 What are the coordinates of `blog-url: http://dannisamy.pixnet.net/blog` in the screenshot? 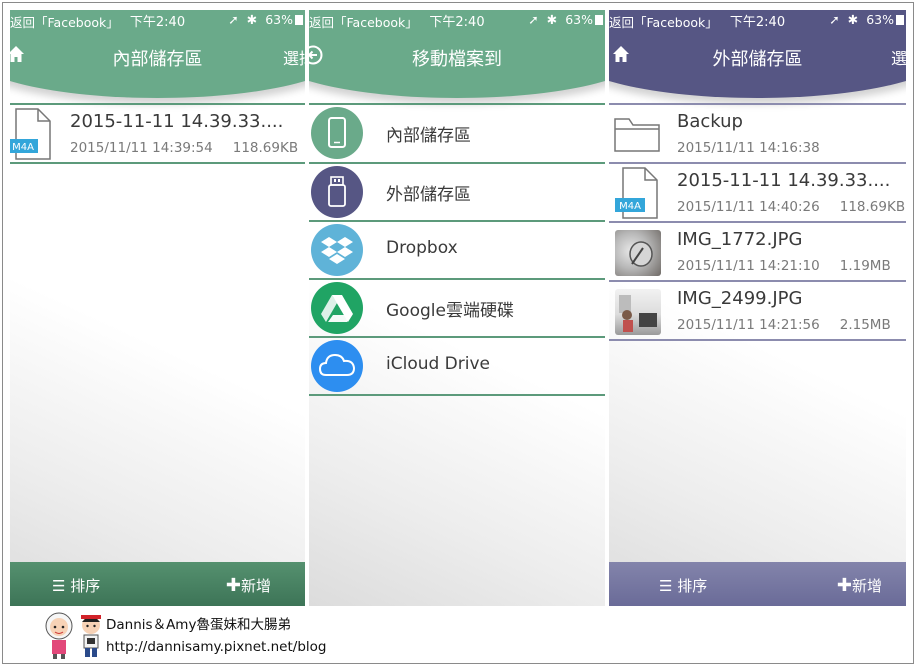 It's located at (216, 647).